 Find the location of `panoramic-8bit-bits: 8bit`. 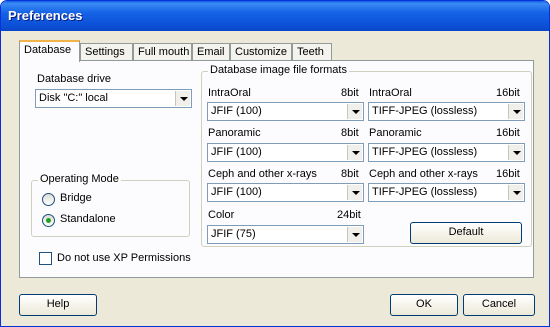

panoramic-8bit-bits: 8bit is located at coordinates (350, 133).